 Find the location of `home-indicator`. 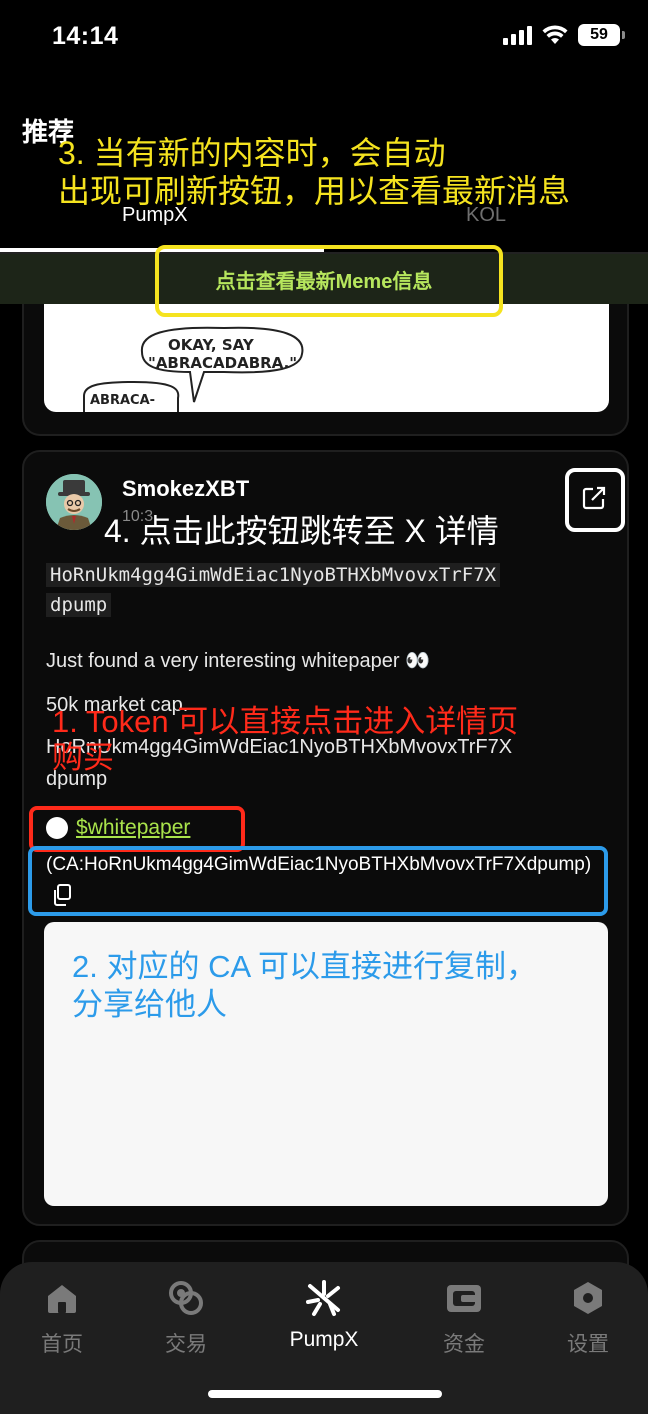

home-indicator is located at coordinates (325, 1394).